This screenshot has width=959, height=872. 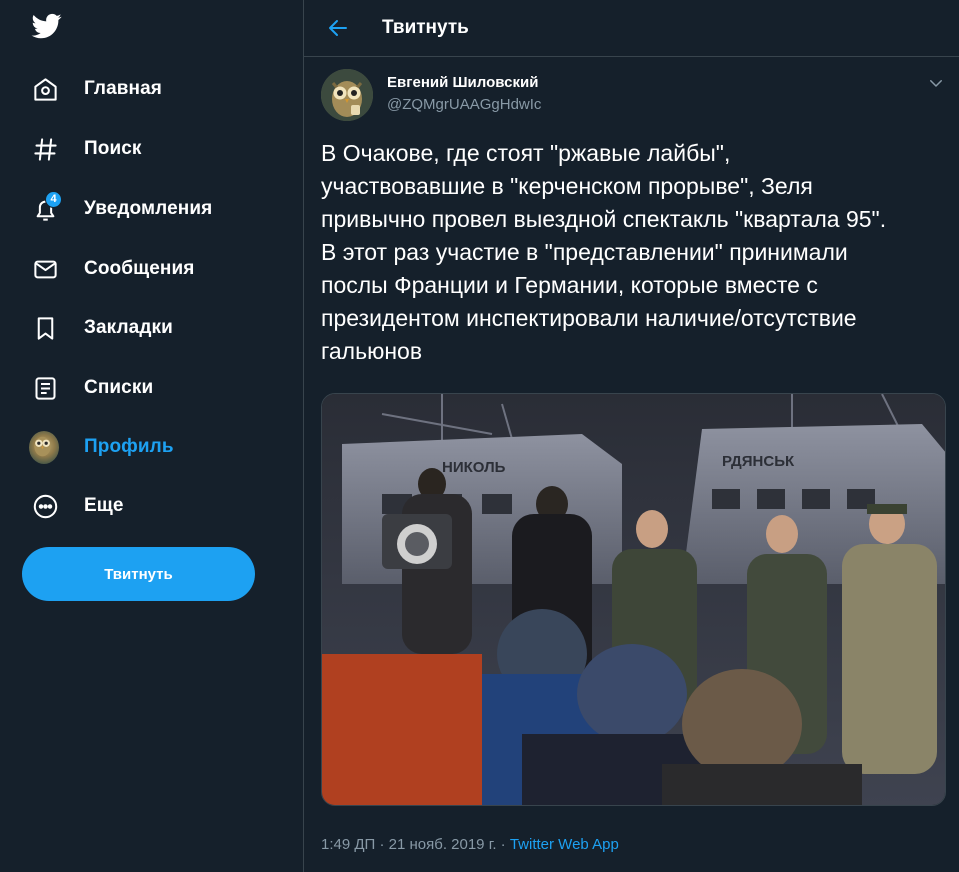 I want to click on nav-item-bookmarks: Закладки, so click(x=103, y=328).